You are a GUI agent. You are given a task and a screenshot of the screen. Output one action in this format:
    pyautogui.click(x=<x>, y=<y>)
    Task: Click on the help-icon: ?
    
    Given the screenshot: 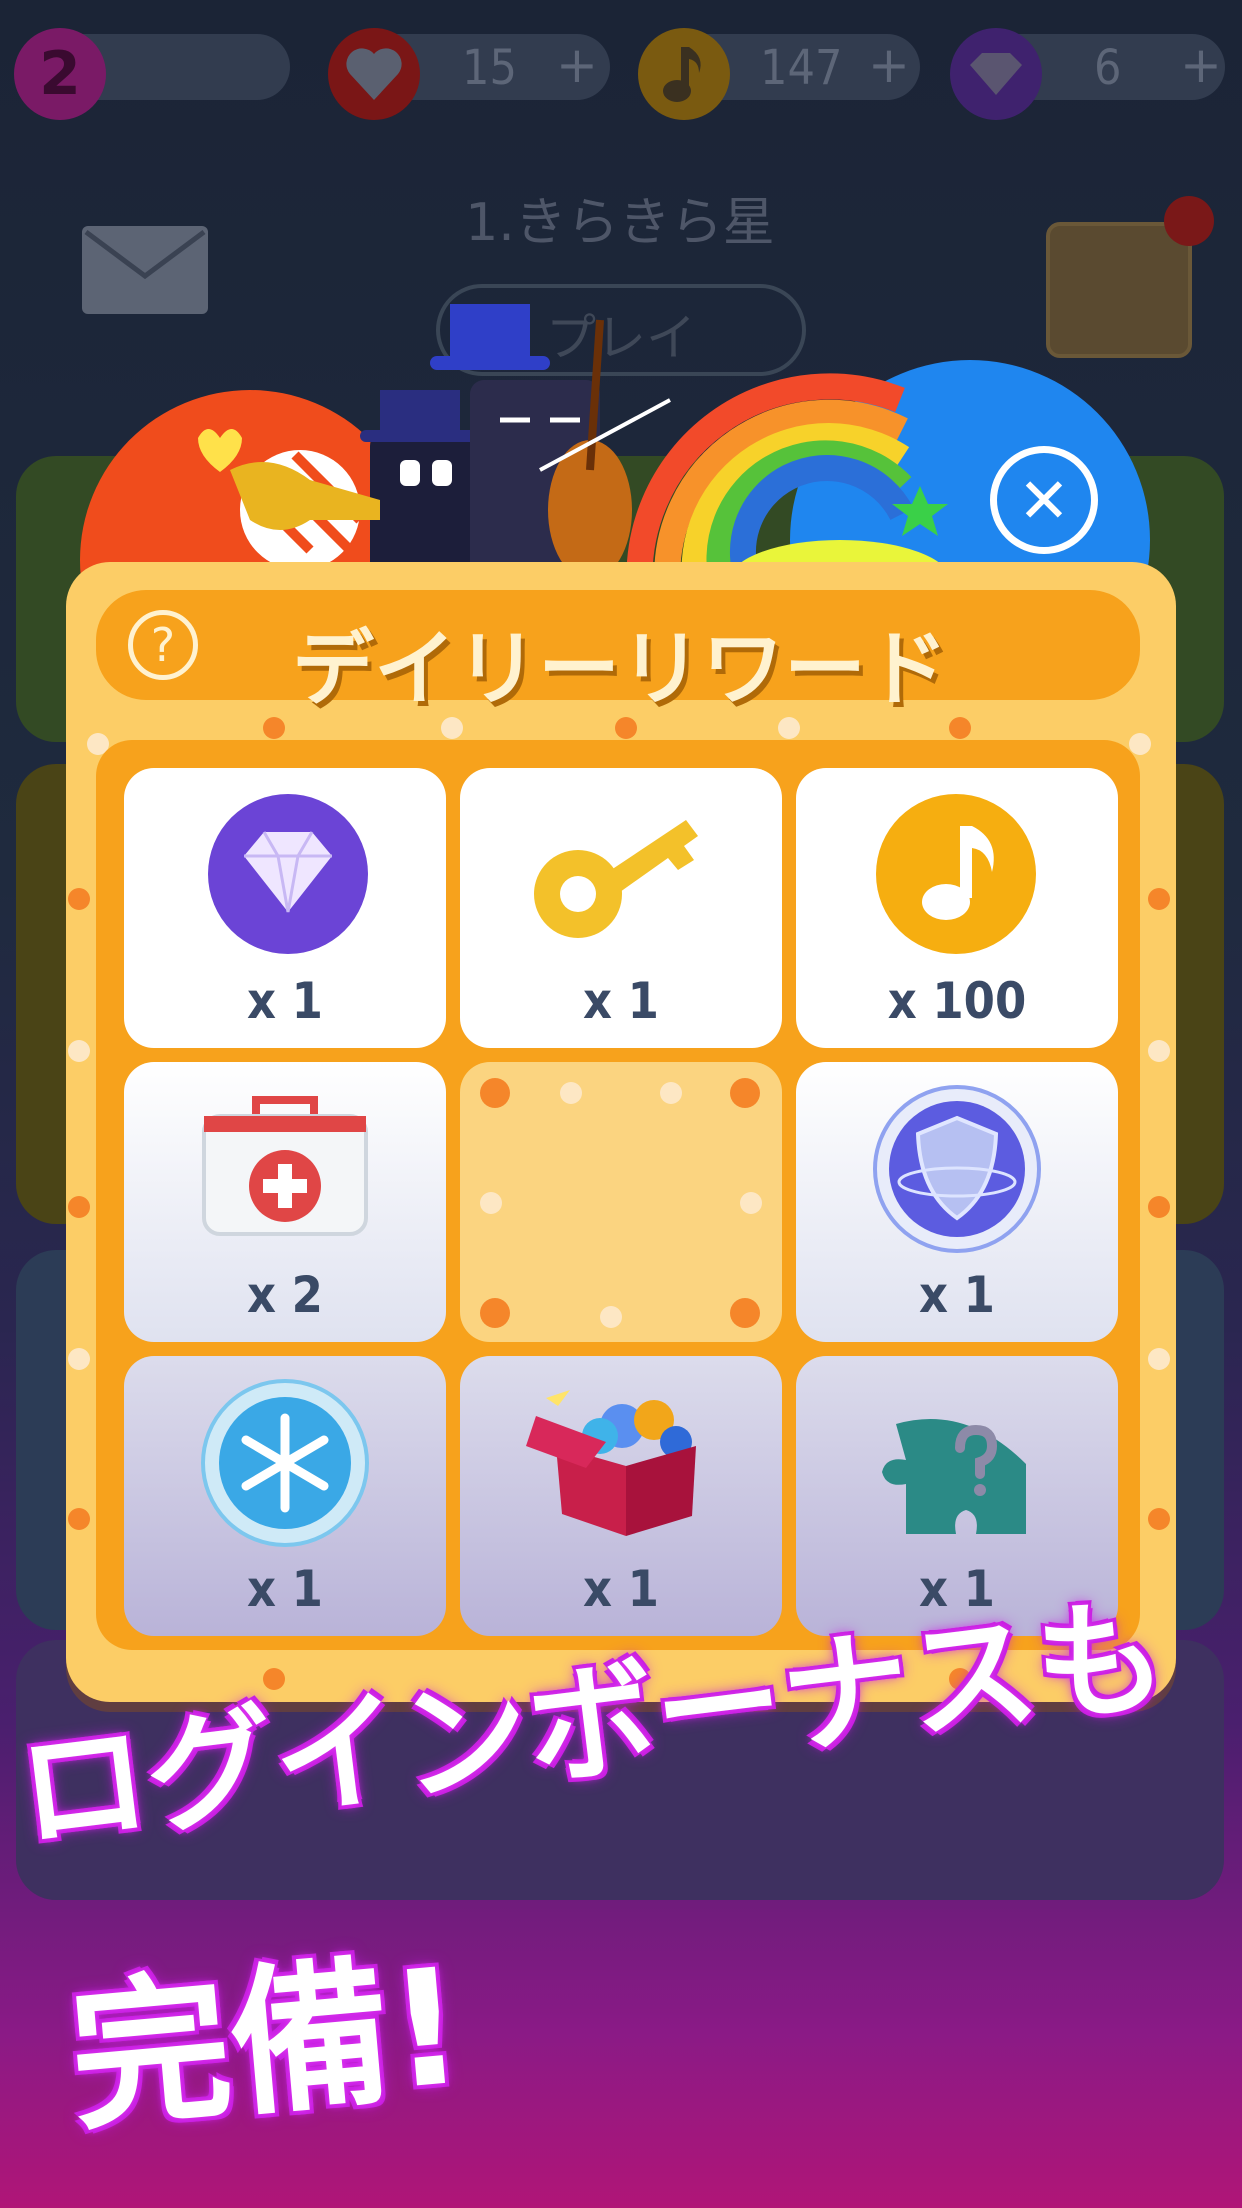 What is the action you would take?
    pyautogui.click(x=163, y=645)
    